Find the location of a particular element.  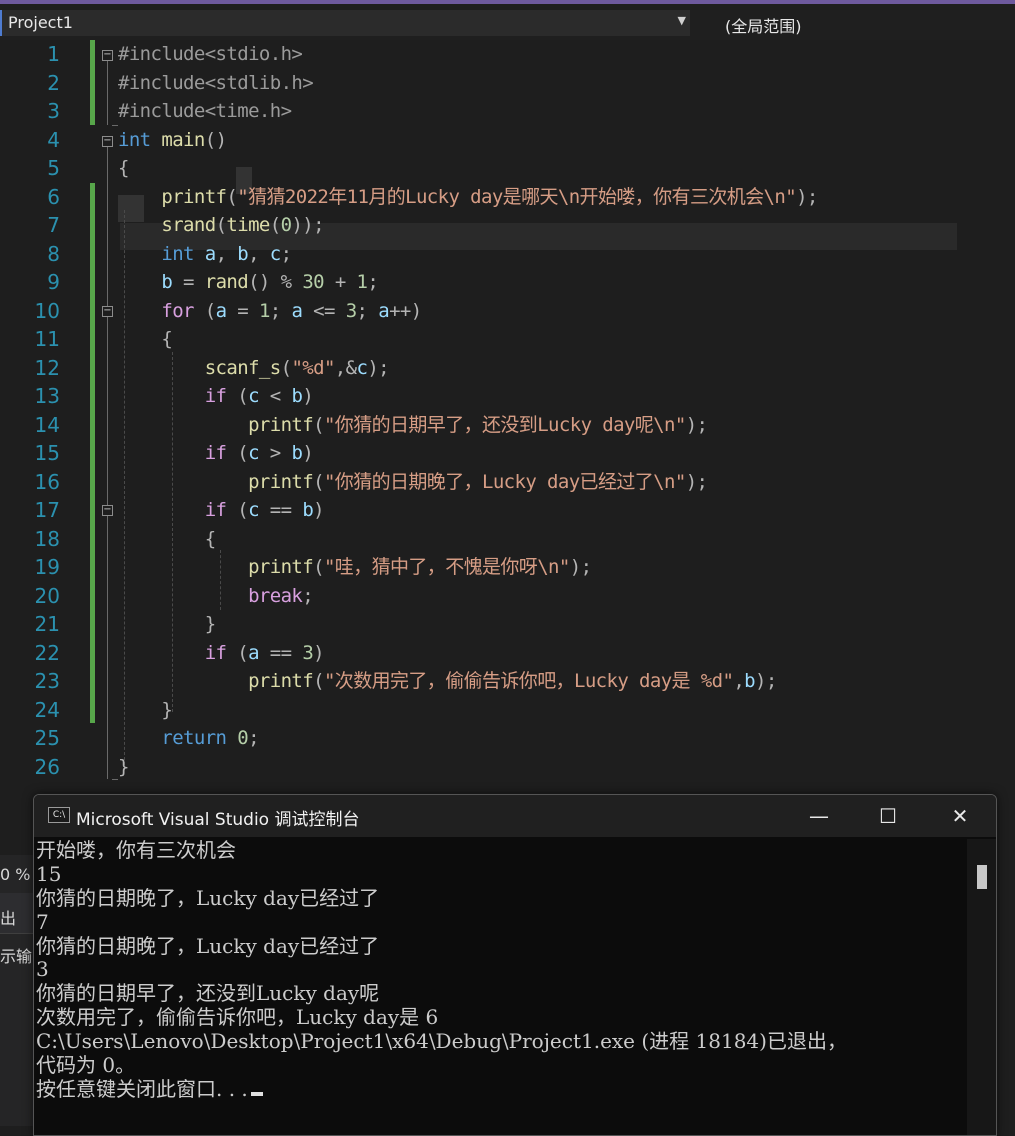

code-line: 21 } is located at coordinates (507, 624).